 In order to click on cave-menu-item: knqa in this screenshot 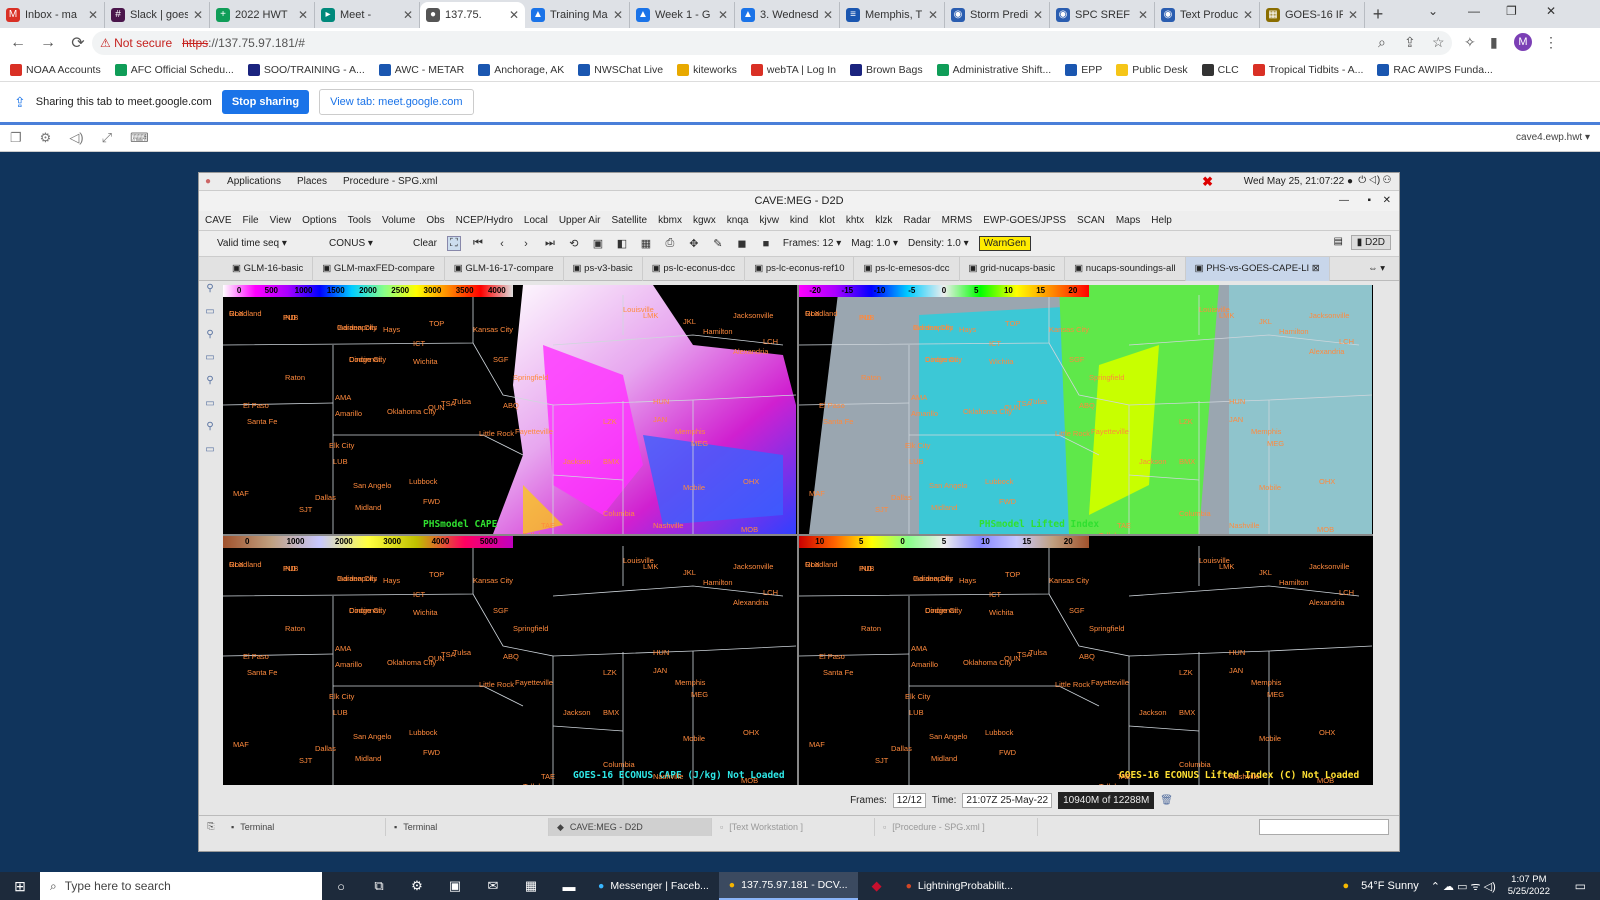, I will do `click(738, 220)`.